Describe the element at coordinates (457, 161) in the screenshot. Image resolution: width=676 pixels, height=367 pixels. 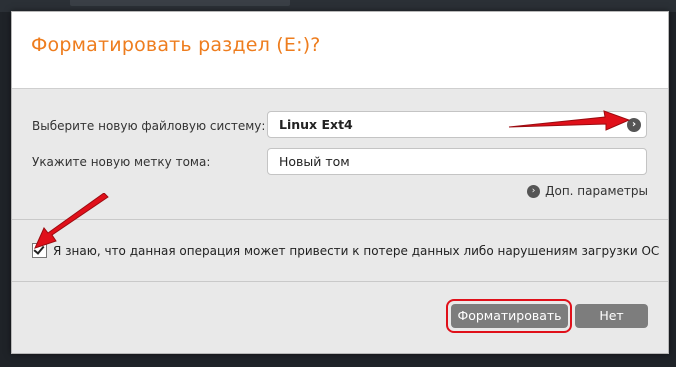
I see `volume-label-input: Новый том` at that location.